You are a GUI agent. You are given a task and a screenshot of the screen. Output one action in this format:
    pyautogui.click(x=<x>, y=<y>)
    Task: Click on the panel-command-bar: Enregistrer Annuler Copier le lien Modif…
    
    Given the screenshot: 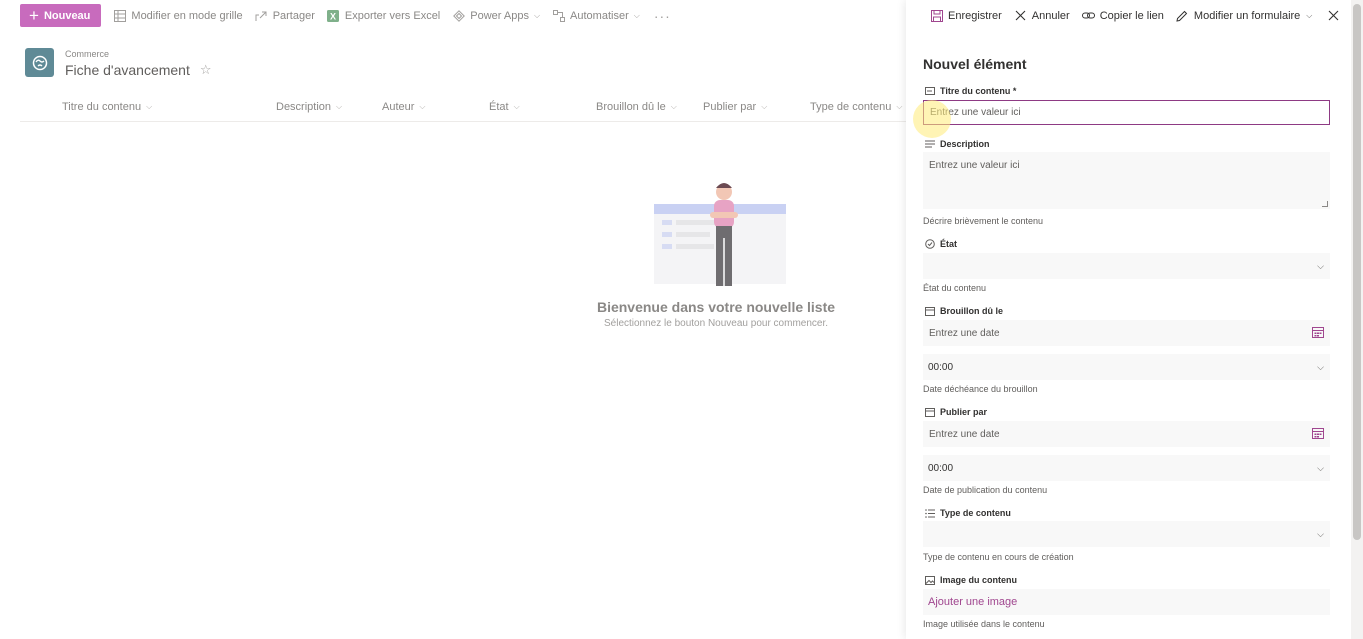 What is the action you would take?
    pyautogui.click(x=1128, y=15)
    